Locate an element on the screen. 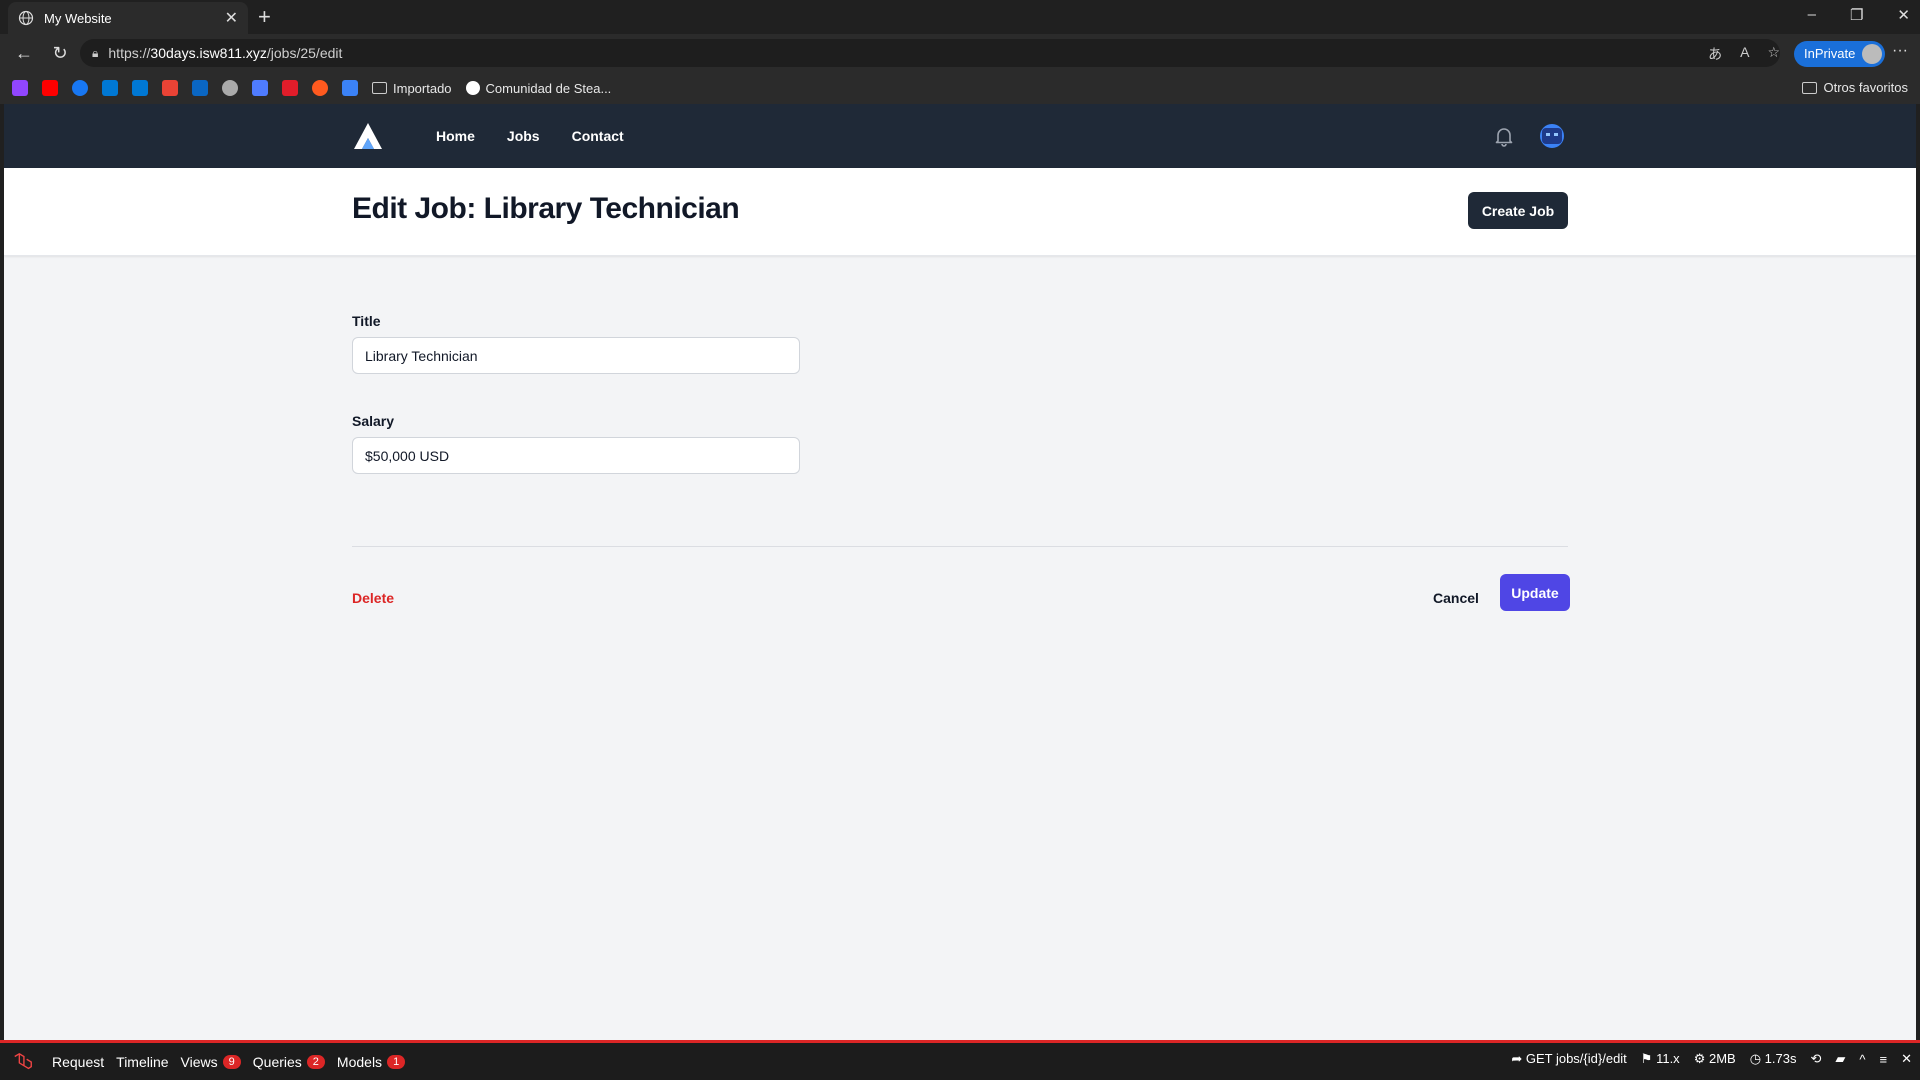 This screenshot has width=1920, height=1080. share-icon: ➦ is located at coordinates (1518, 1058).